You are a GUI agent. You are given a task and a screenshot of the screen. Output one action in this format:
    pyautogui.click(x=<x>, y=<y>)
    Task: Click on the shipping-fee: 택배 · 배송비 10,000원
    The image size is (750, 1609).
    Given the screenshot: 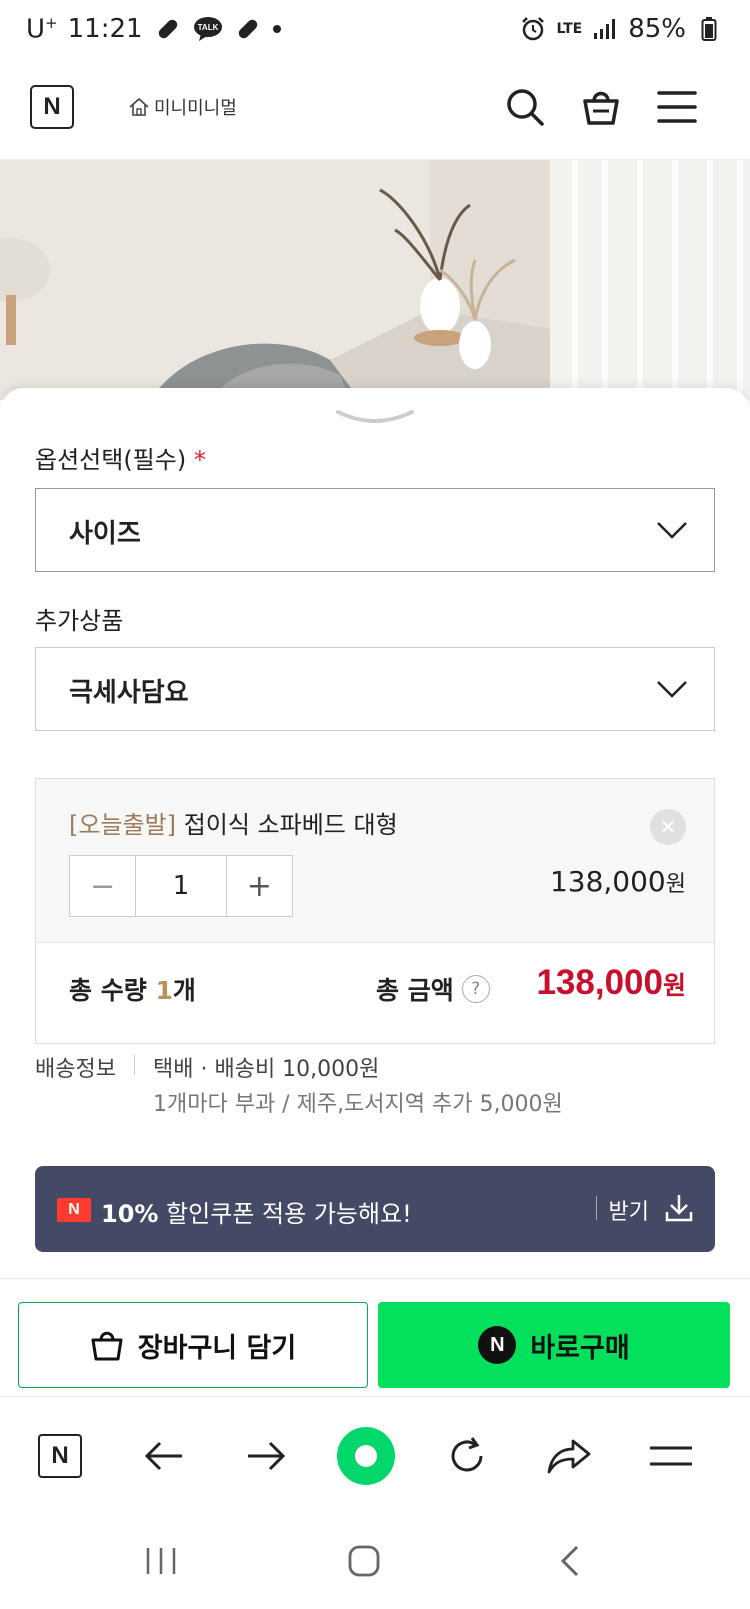 What is the action you would take?
    pyautogui.click(x=266, y=1069)
    